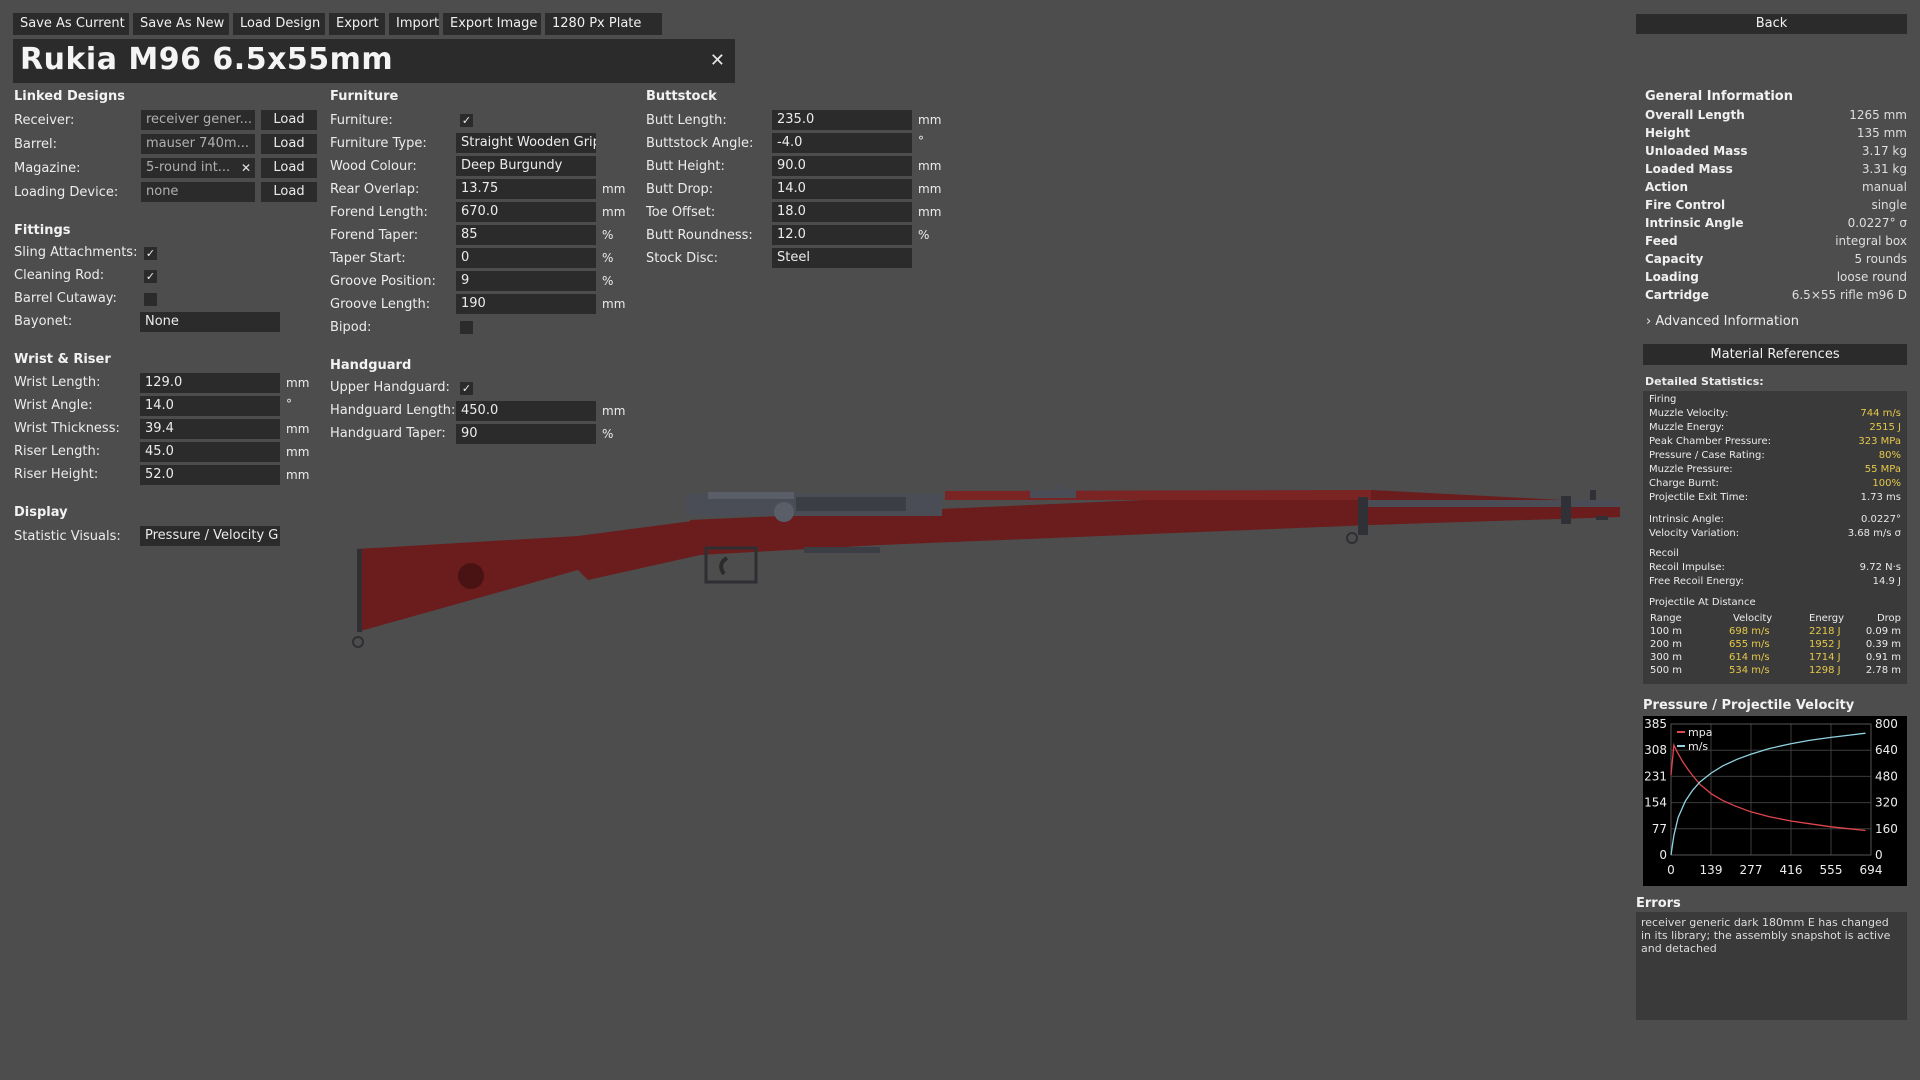  I want to click on loading-row: Loading loose round, so click(1776, 279).